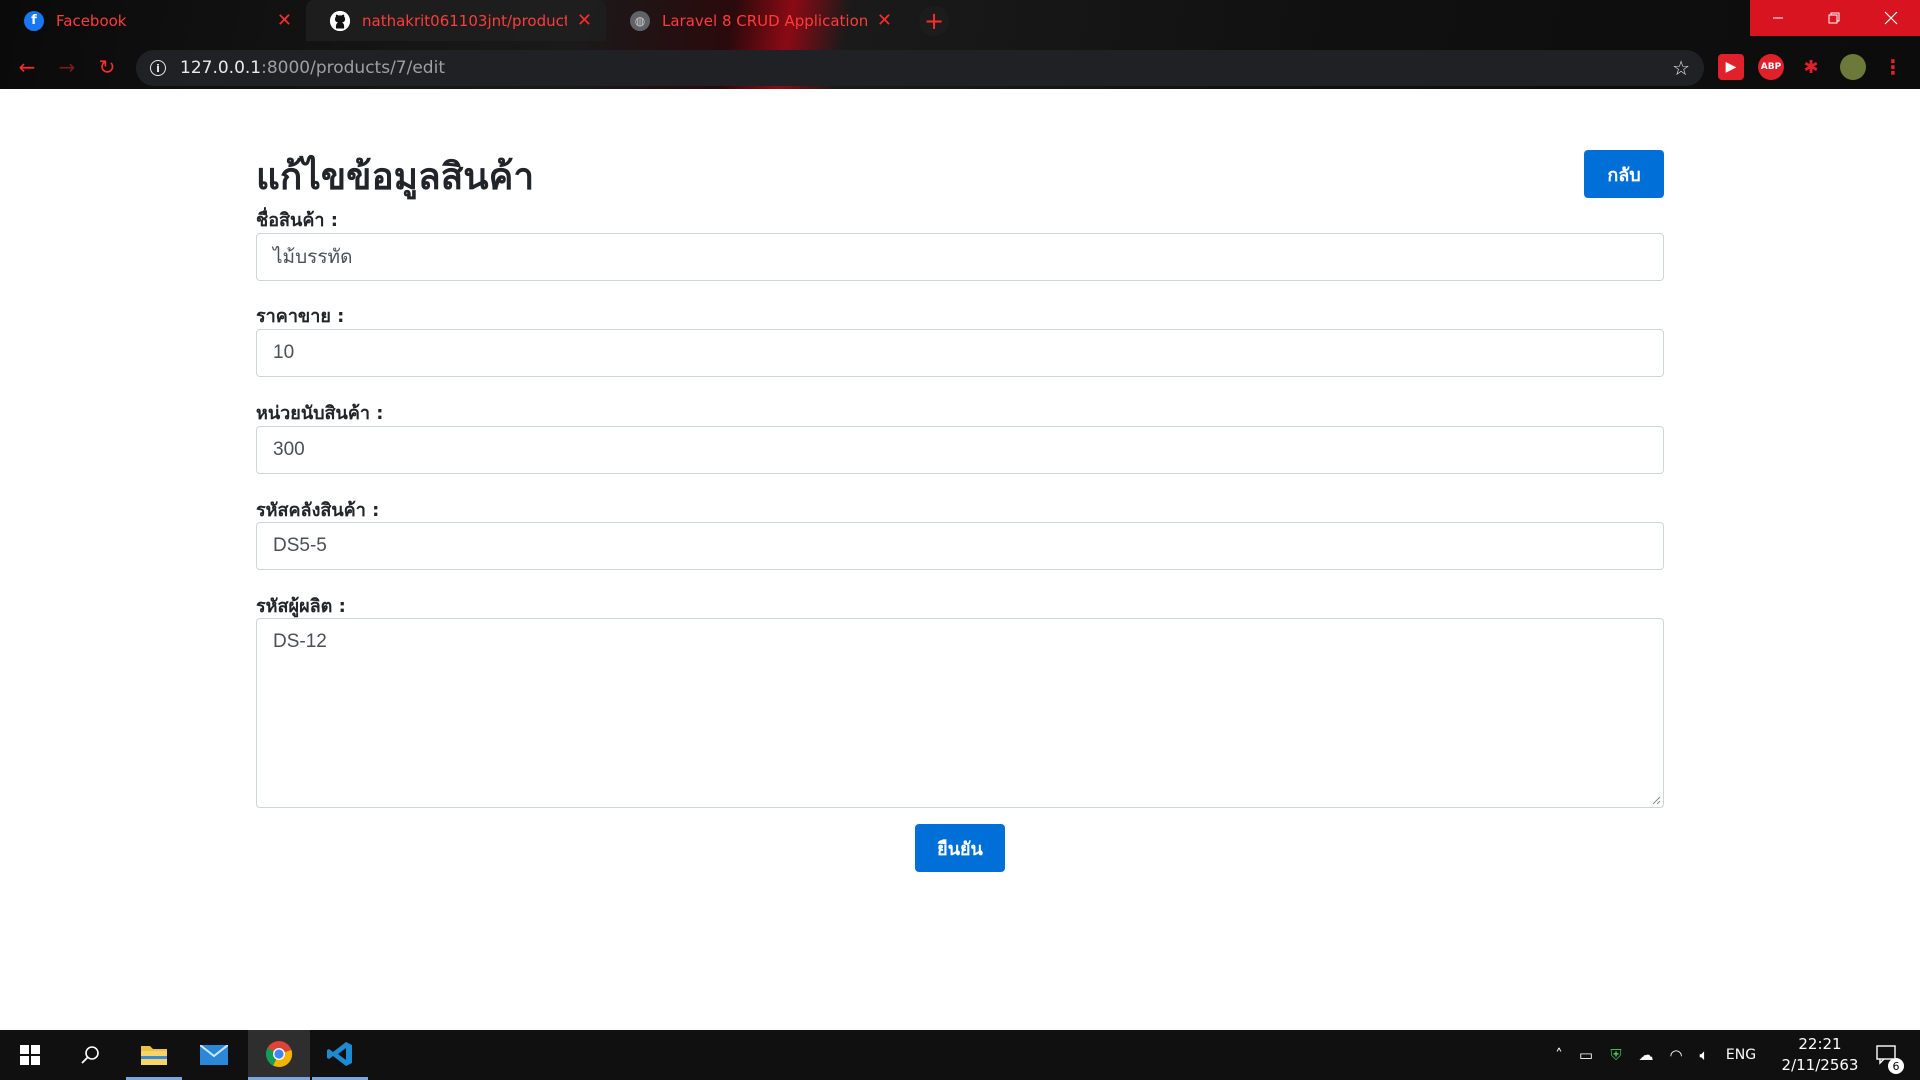 Image resolution: width=1920 pixels, height=1080 pixels. What do you see at coordinates (1820, 1065) in the screenshot?
I see `clock-date: 2/11/2563` at bounding box center [1820, 1065].